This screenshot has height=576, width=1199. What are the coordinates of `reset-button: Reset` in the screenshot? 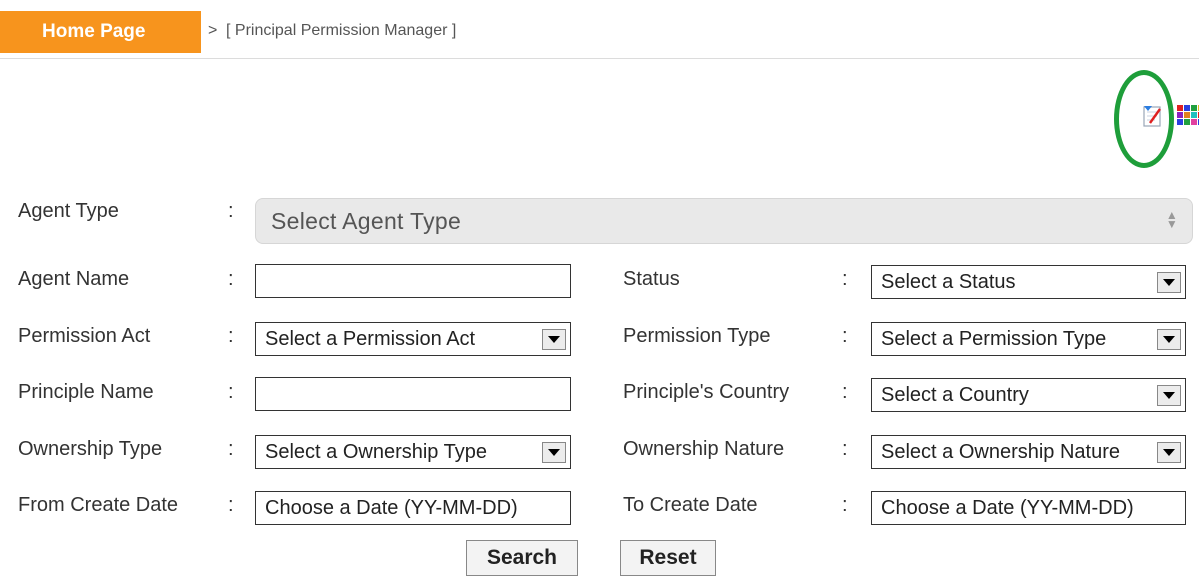 It's located at (668, 558).